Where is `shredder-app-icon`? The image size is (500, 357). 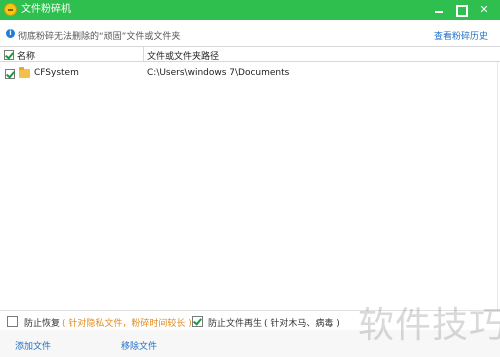 shredder-app-icon is located at coordinates (10, 9).